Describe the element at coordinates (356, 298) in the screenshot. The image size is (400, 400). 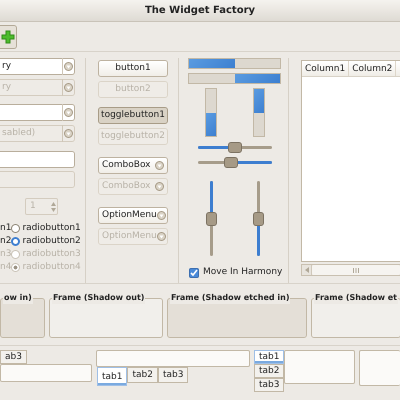
I see `frame-label: Frame (Shadow et` at that location.